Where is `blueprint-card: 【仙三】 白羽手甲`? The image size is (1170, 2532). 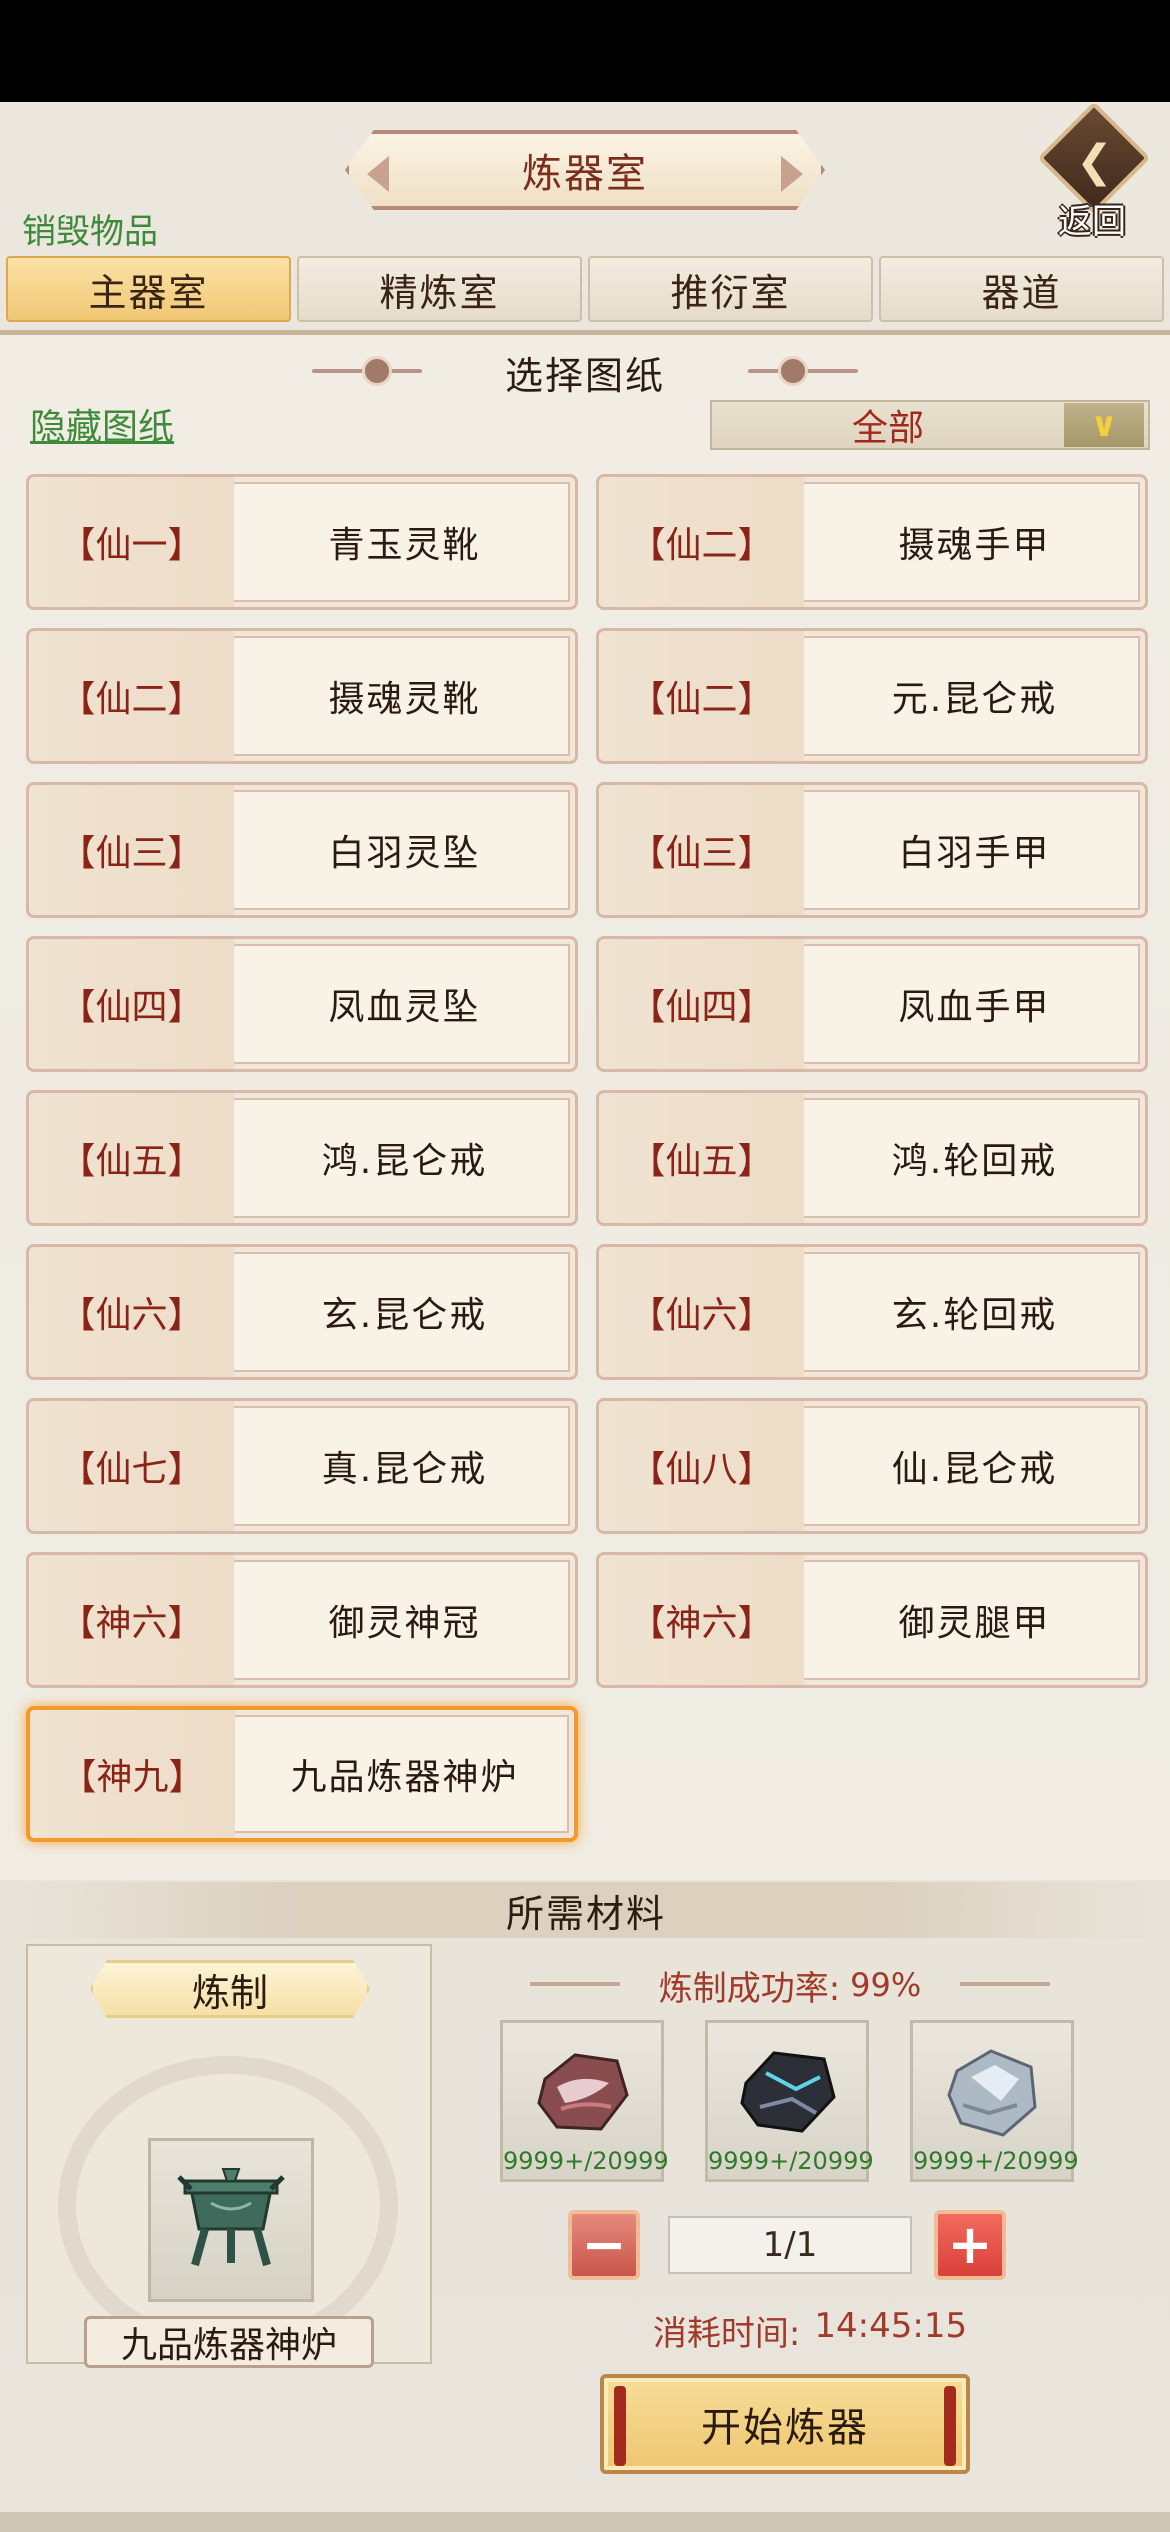 blueprint-card: 【仙三】 白羽手甲 is located at coordinates (872, 850).